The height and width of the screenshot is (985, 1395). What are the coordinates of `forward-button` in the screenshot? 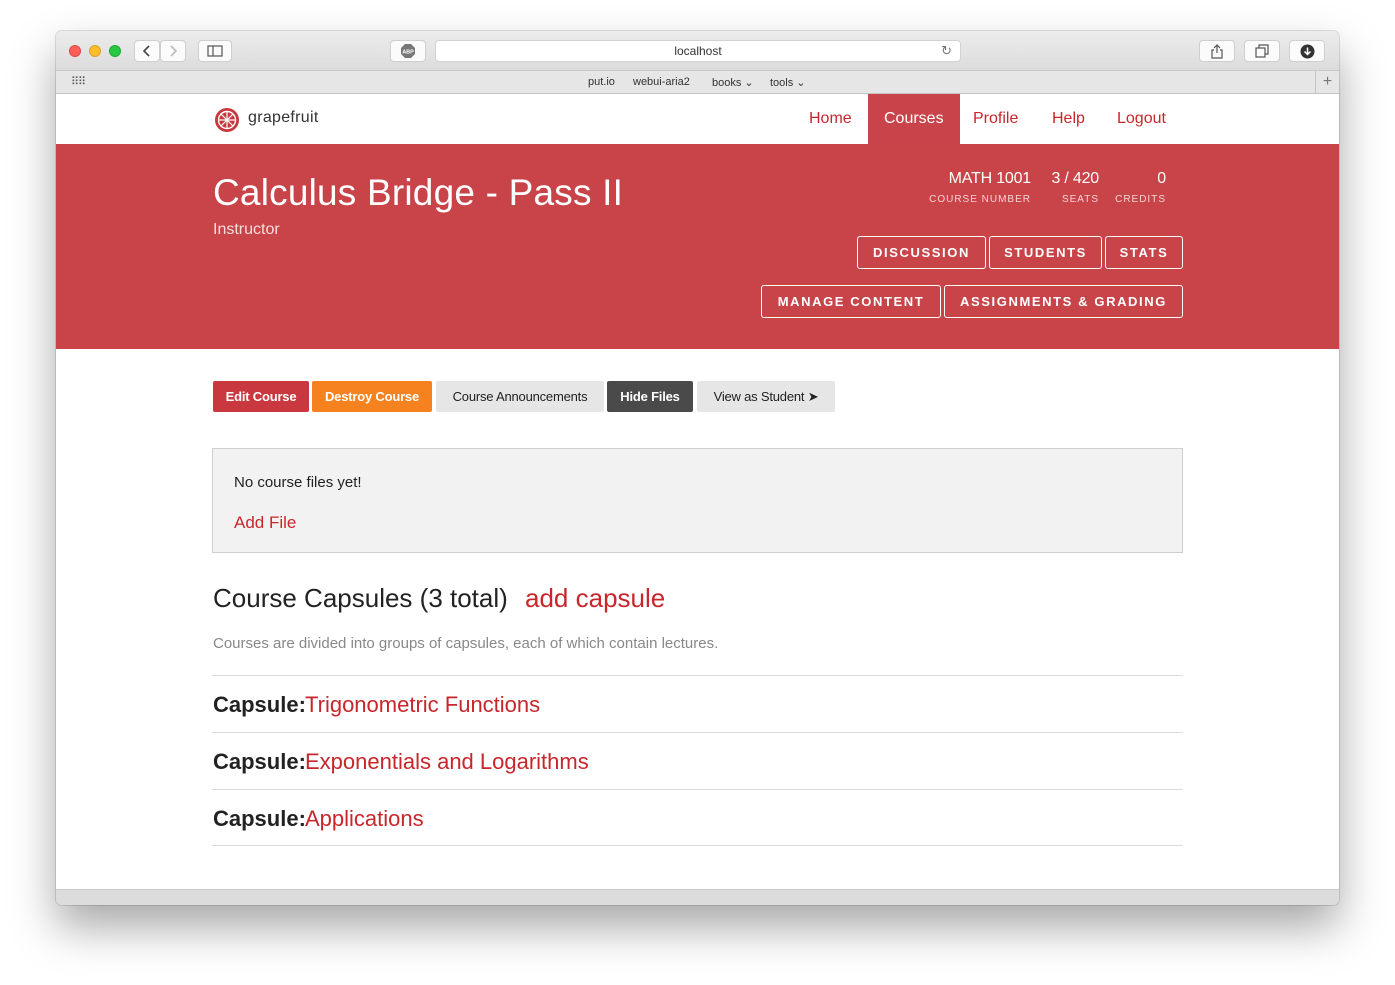 It's located at (173, 51).